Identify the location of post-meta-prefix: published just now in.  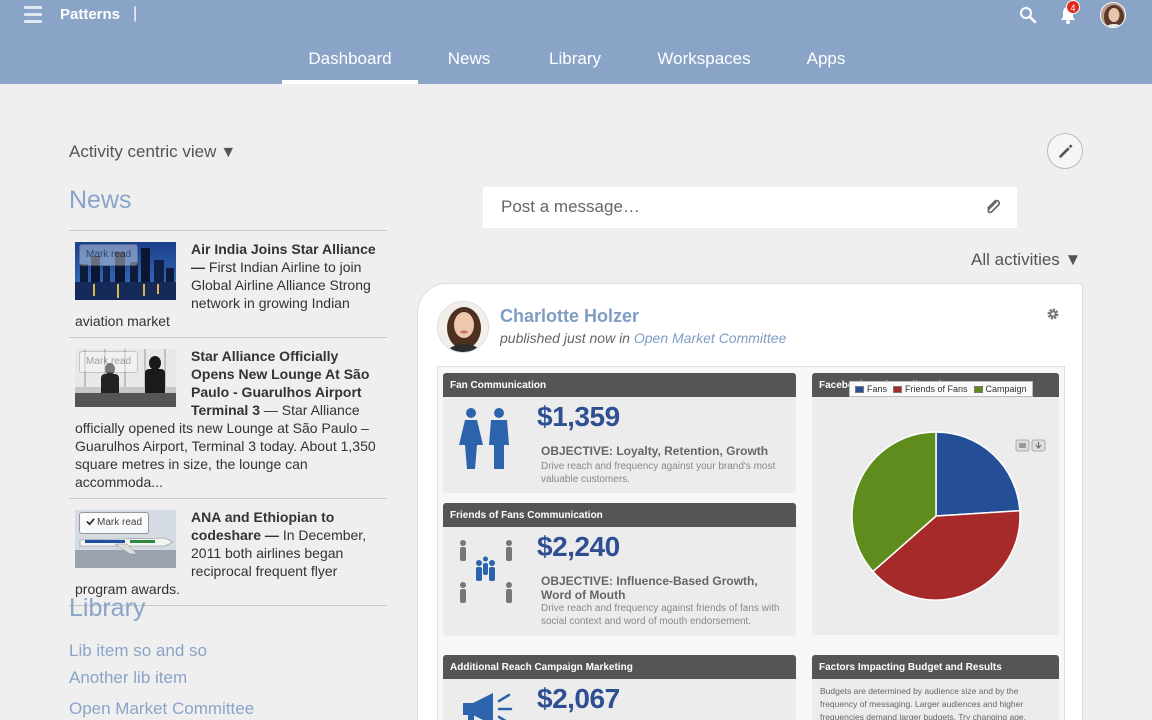
(567, 338).